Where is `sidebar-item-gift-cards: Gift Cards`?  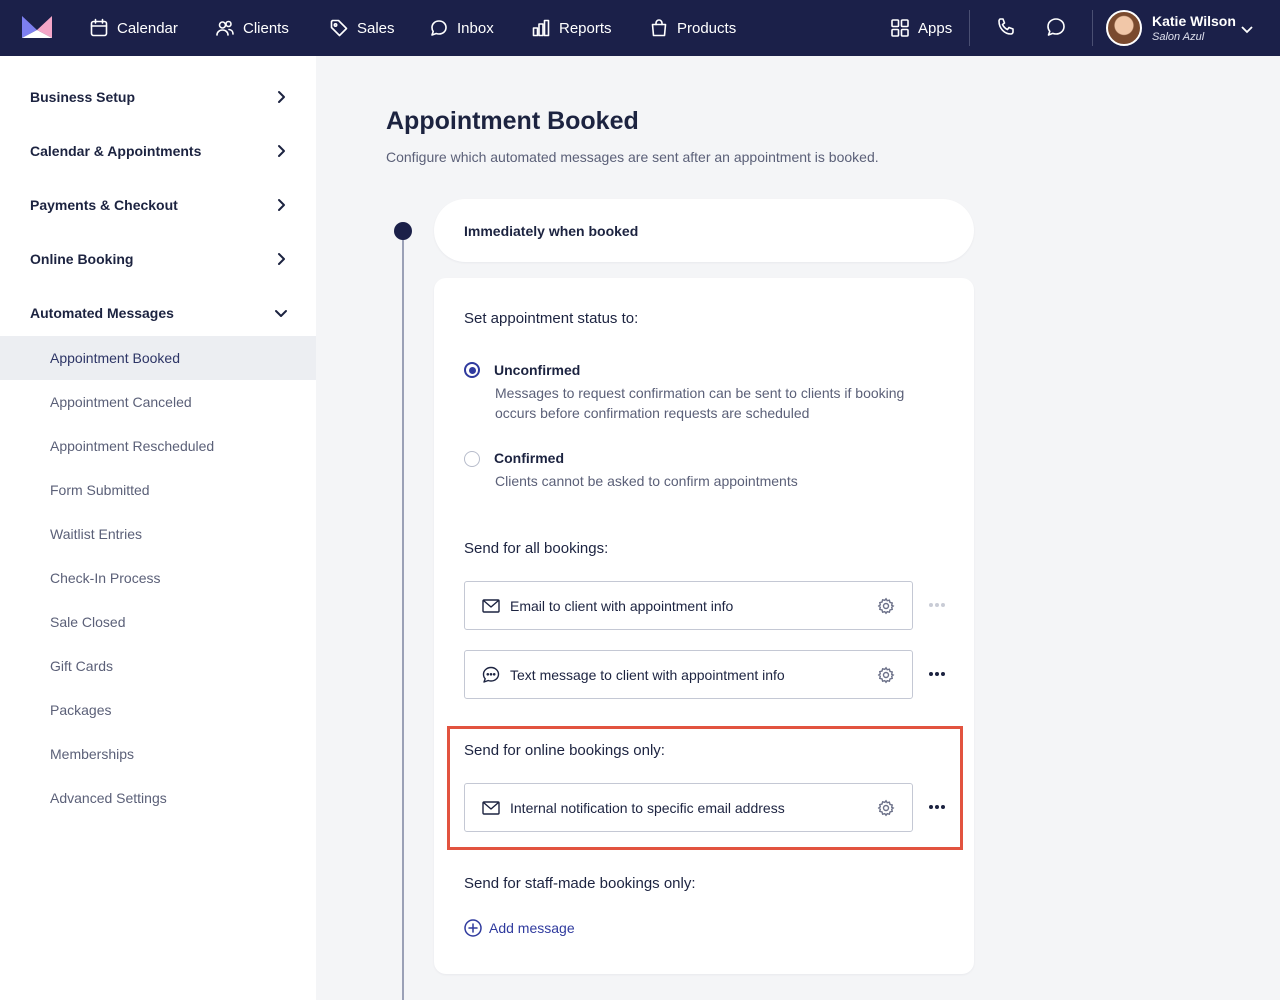
sidebar-item-gift-cards: Gift Cards is located at coordinates (158, 666).